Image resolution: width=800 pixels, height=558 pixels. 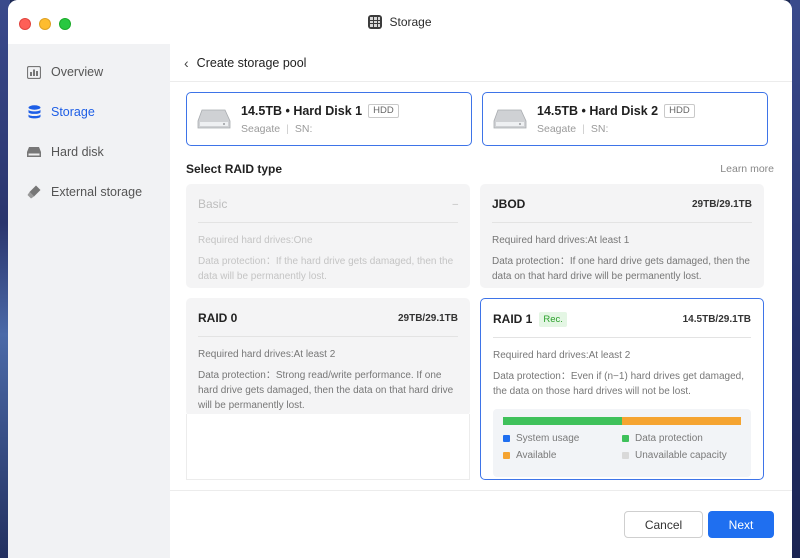 I want to click on raid-name: RAID 1, so click(x=513, y=319).